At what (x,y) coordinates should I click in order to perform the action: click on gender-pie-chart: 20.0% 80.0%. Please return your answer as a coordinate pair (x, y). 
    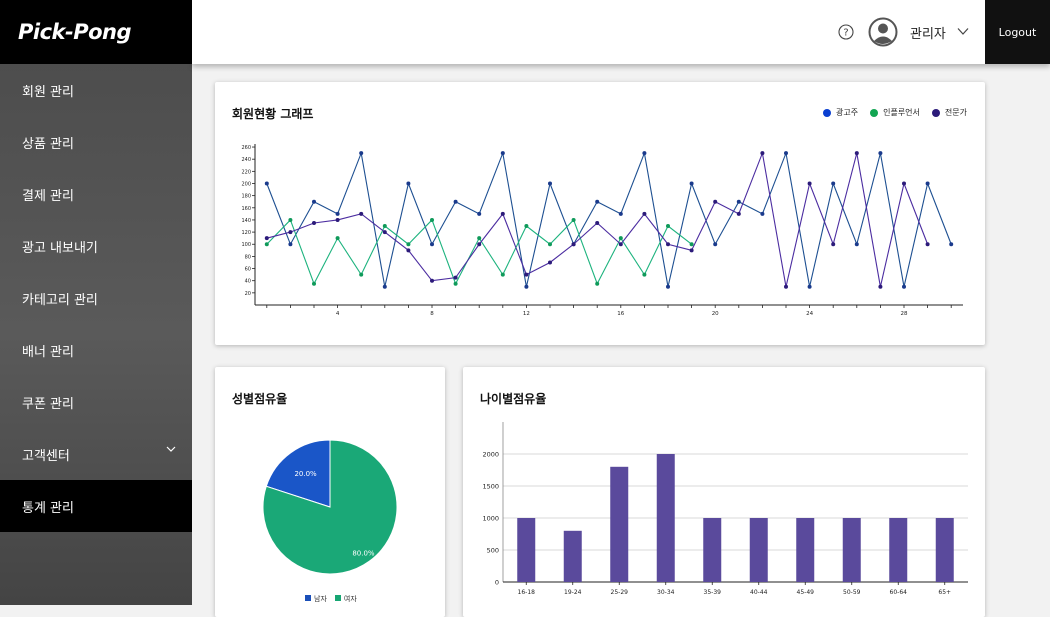
    Looking at the image, I should click on (330, 507).